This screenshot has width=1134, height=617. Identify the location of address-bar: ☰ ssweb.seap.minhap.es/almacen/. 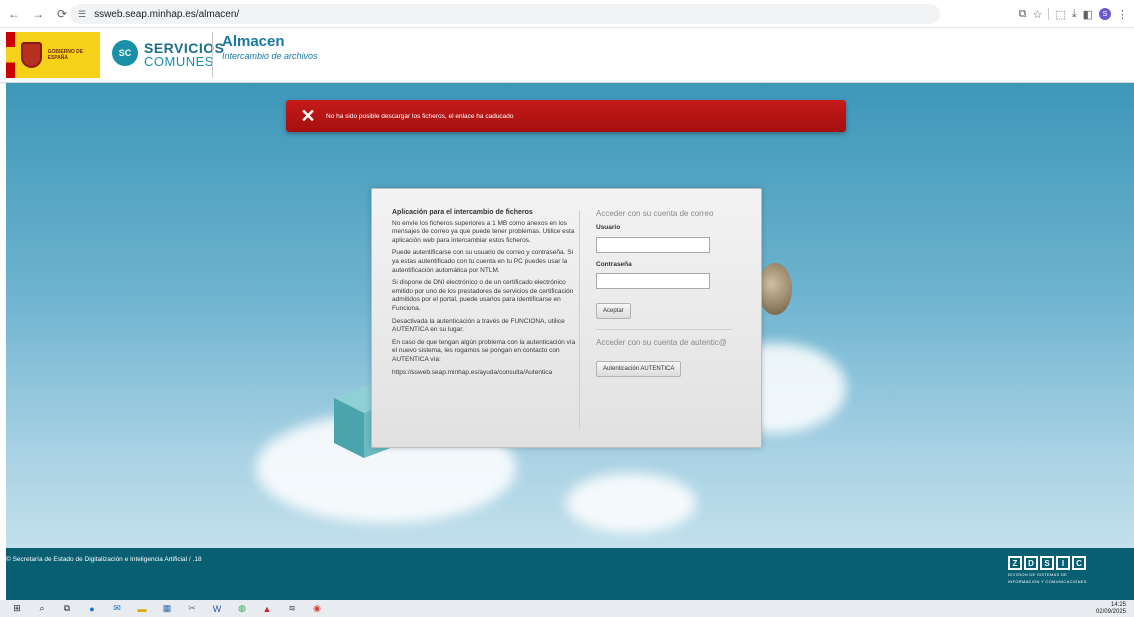
(505, 14).